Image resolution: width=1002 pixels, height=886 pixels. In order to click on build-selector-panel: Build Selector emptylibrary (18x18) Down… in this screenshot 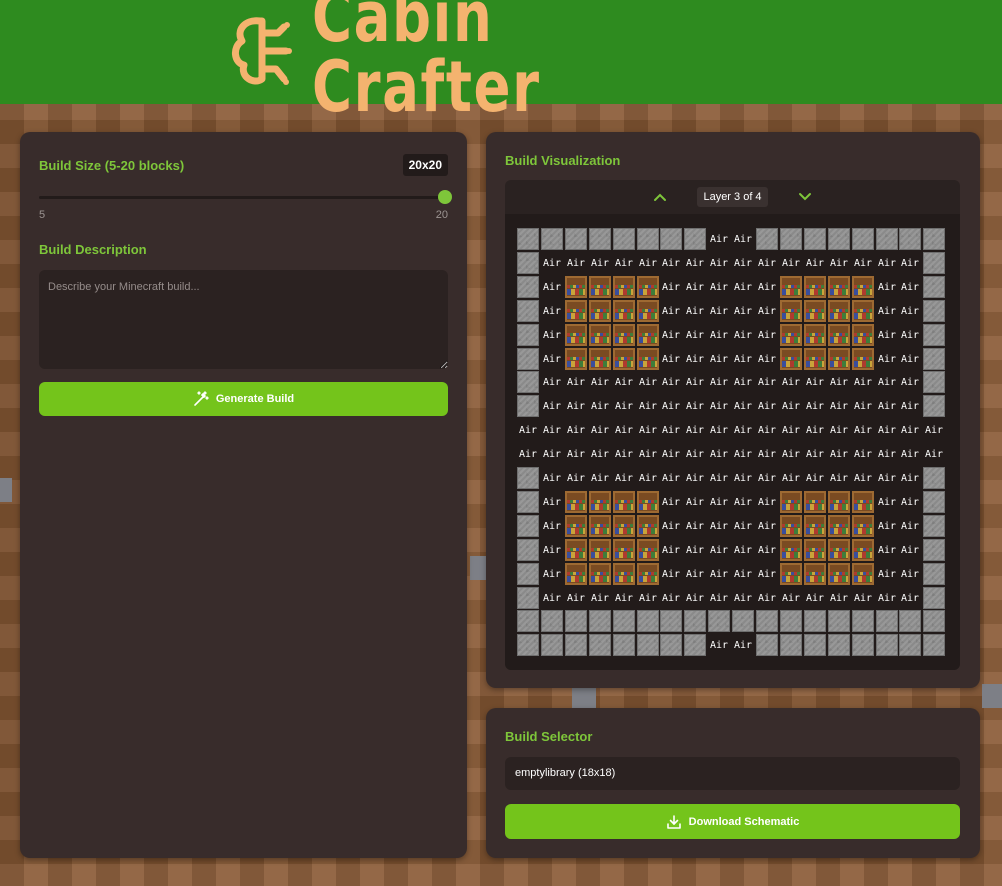, I will do `click(733, 783)`.